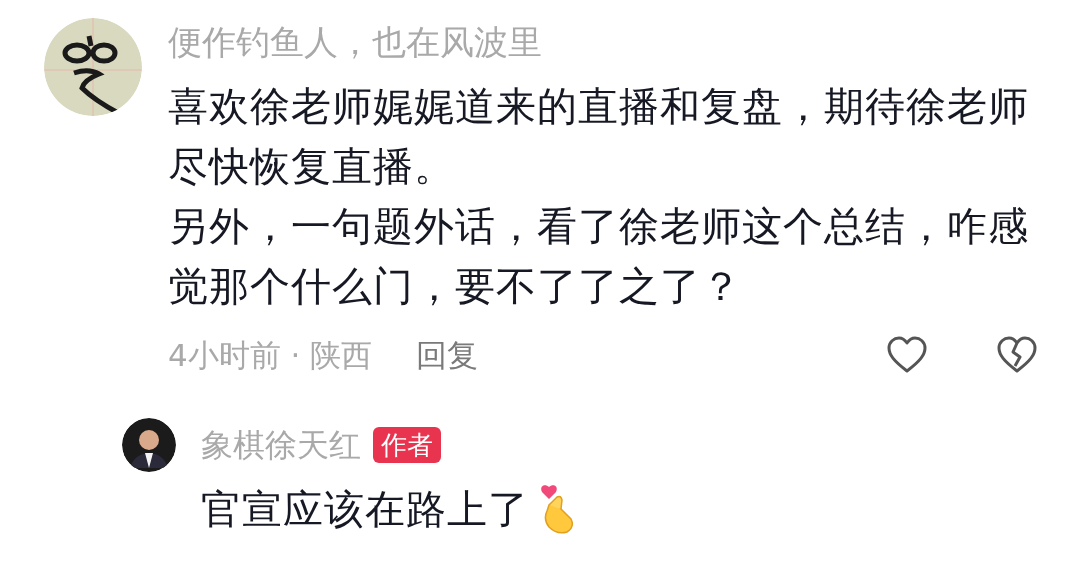  I want to click on dislike-icon, so click(1017, 355).